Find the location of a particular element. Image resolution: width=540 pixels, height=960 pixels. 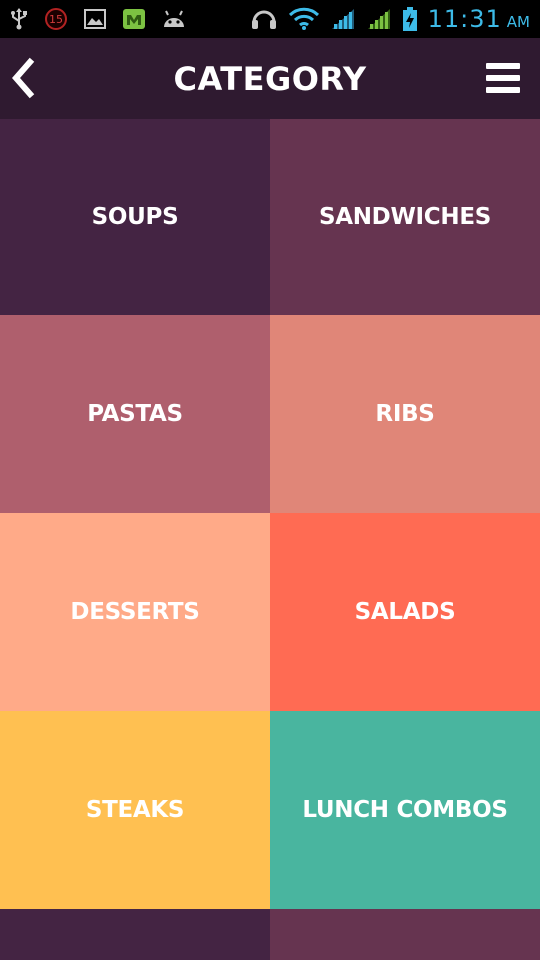

category-tile-sandwiches: SANDWICHES is located at coordinates (405, 217).